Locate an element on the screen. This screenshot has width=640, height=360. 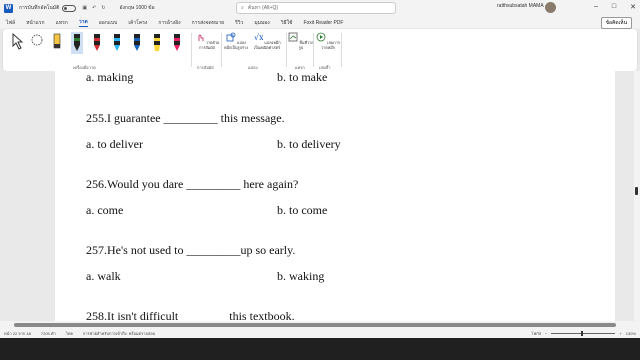
pen-blue-icon is located at coordinates (117, 43).